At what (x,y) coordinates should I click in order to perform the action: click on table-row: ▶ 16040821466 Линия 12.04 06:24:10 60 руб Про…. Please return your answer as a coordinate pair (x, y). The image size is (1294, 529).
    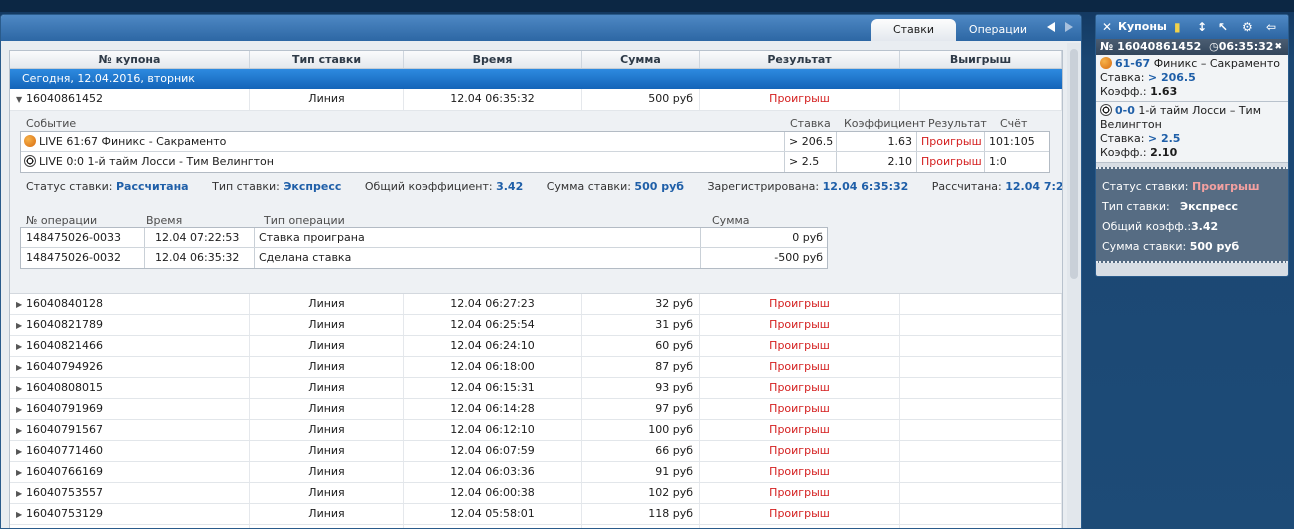
    Looking at the image, I should click on (536, 346).